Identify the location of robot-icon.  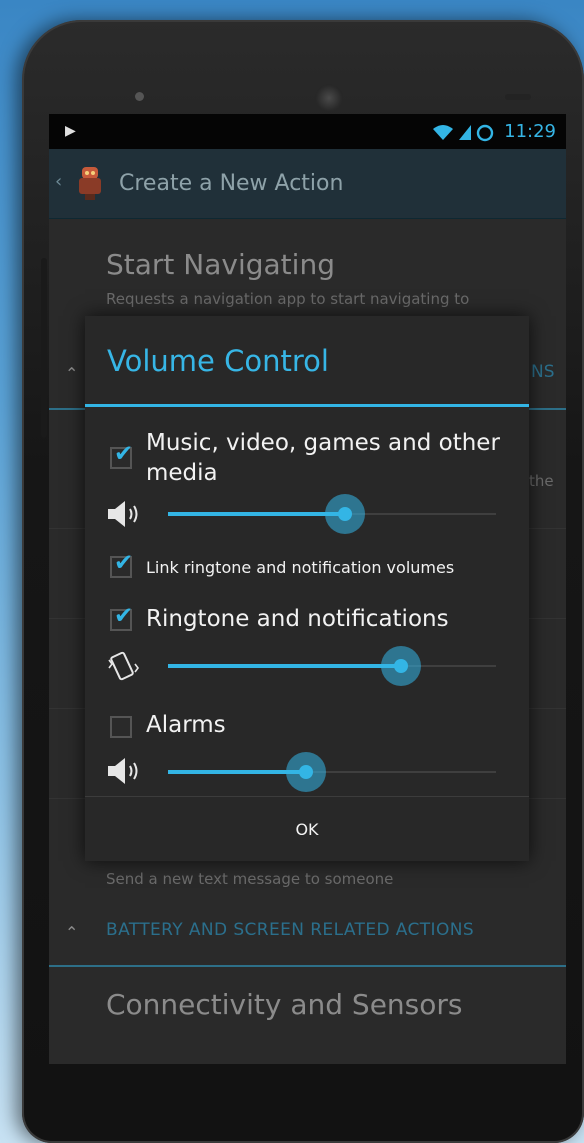
(90, 183).